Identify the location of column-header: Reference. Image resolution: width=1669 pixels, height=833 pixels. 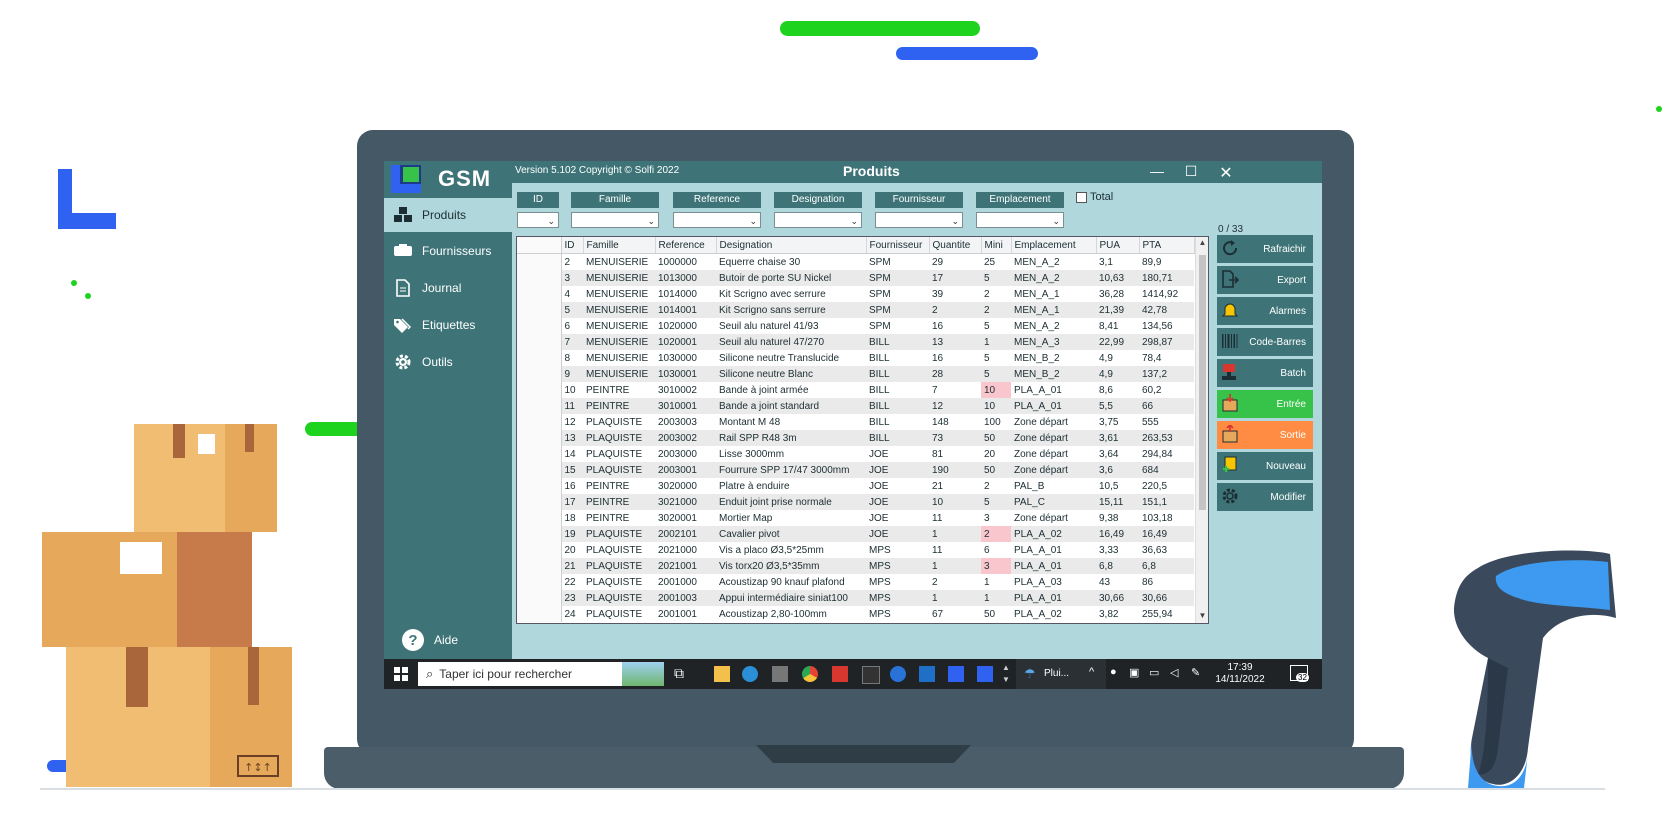
(686, 245).